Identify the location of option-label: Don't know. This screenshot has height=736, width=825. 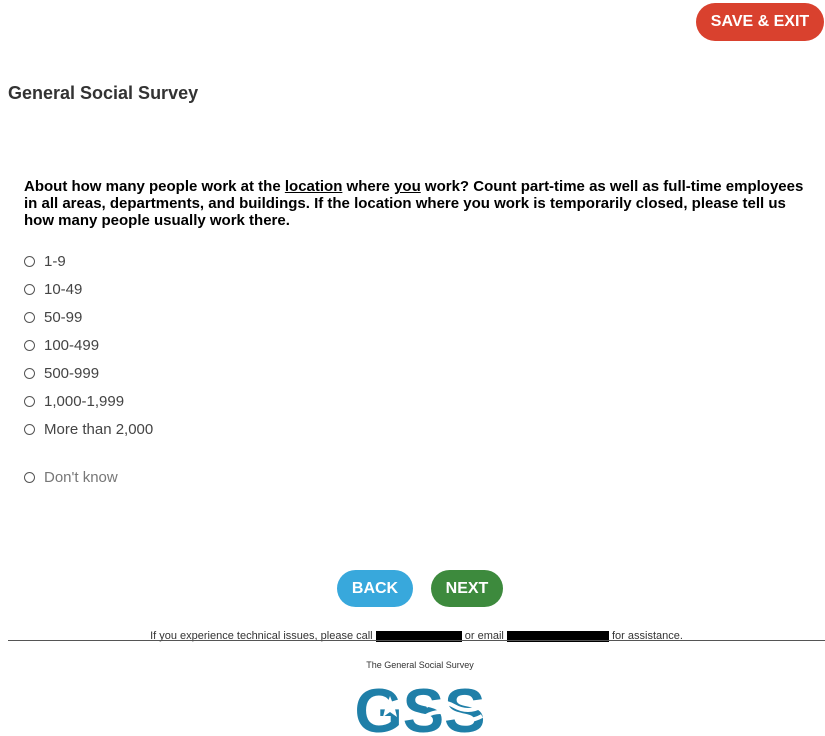
(81, 477).